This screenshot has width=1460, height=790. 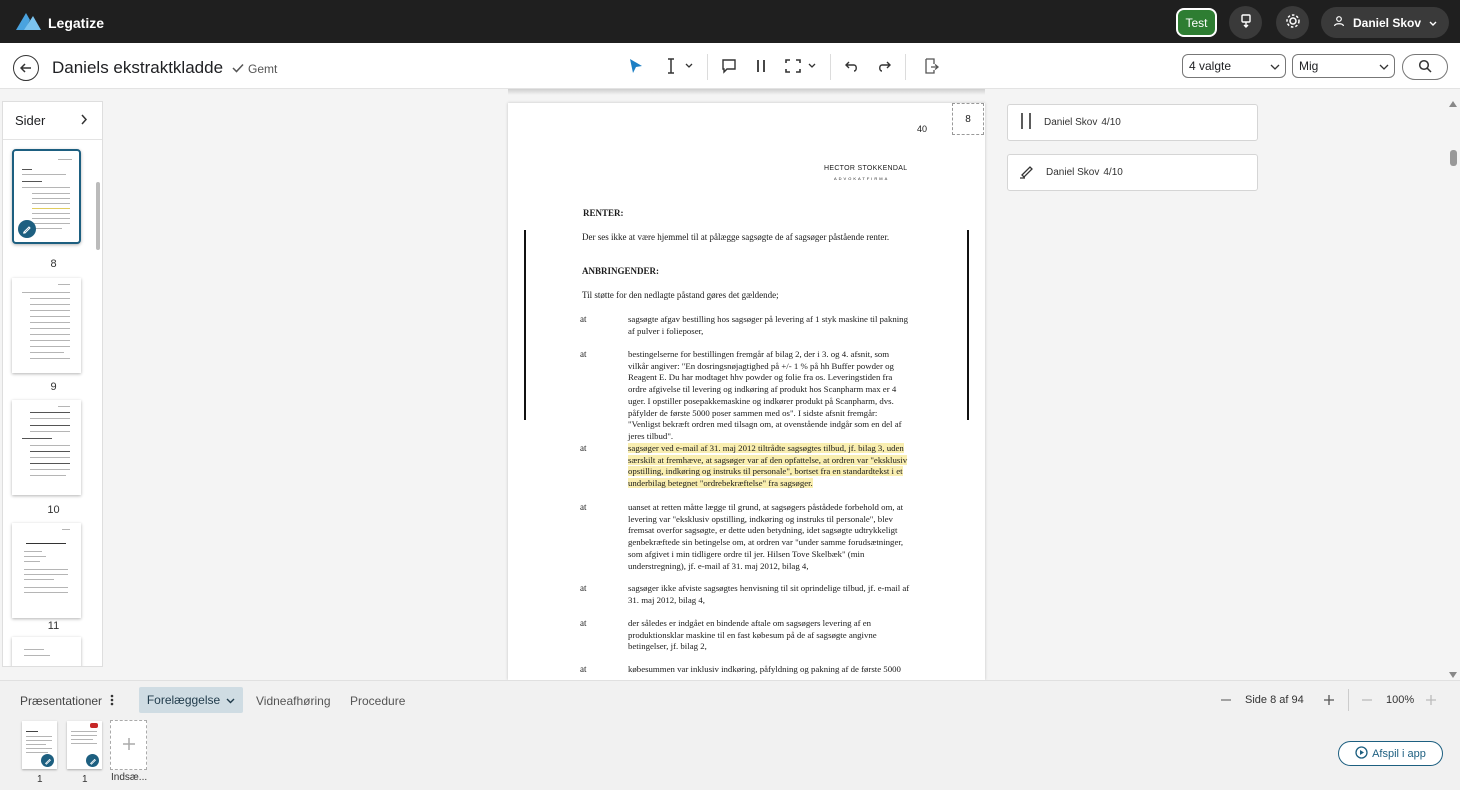 I want to click on document-page-number: 40, so click(x=922, y=129).